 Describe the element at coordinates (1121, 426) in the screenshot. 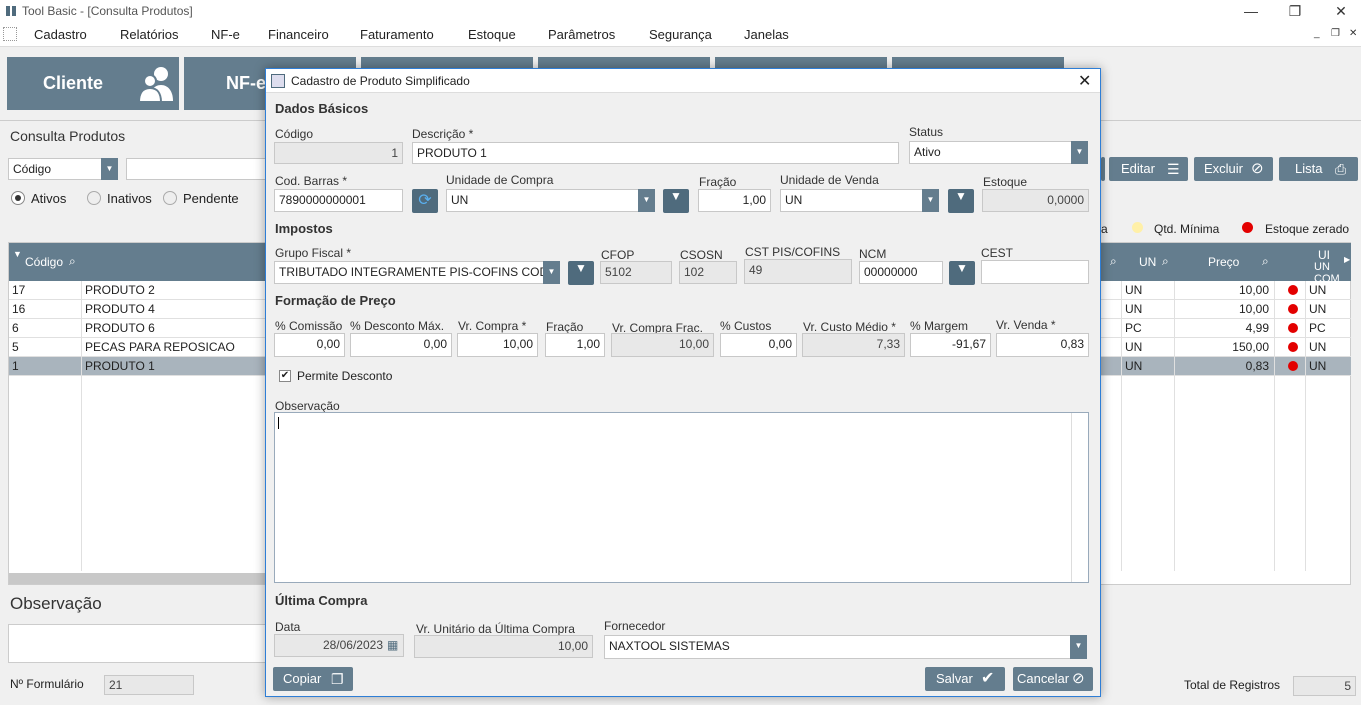

I see `grid-divider` at that location.